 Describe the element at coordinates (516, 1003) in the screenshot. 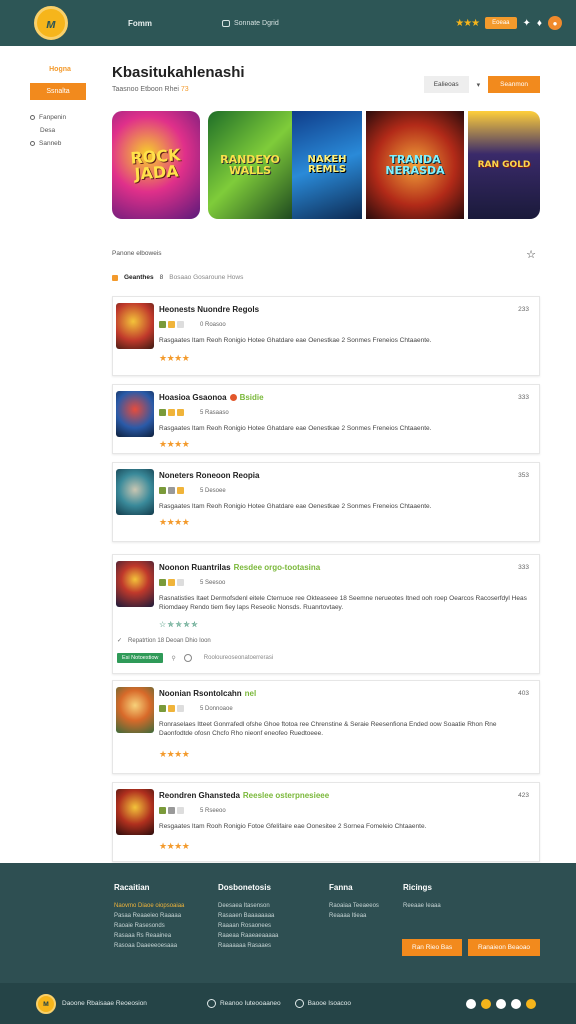

I see `youtube-icon` at that location.